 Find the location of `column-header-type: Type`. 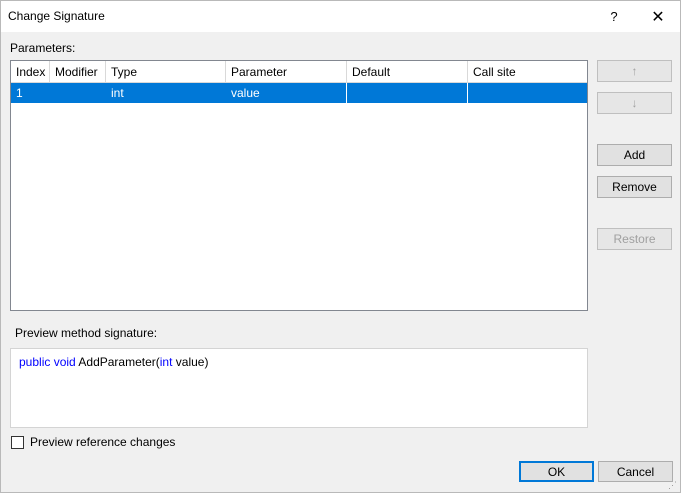

column-header-type: Type is located at coordinates (166, 71).